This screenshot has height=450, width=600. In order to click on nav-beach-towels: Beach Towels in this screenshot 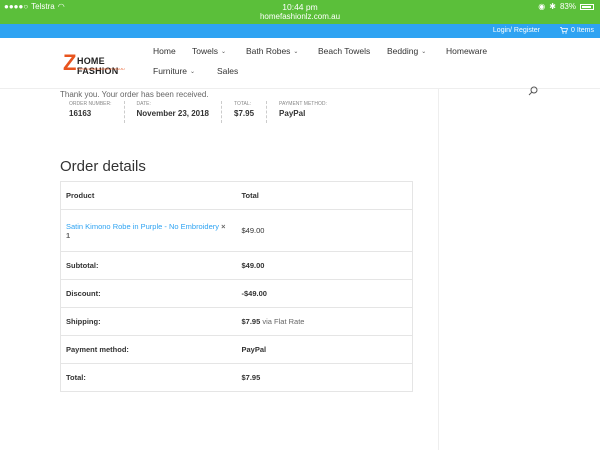, I will do `click(344, 51)`.